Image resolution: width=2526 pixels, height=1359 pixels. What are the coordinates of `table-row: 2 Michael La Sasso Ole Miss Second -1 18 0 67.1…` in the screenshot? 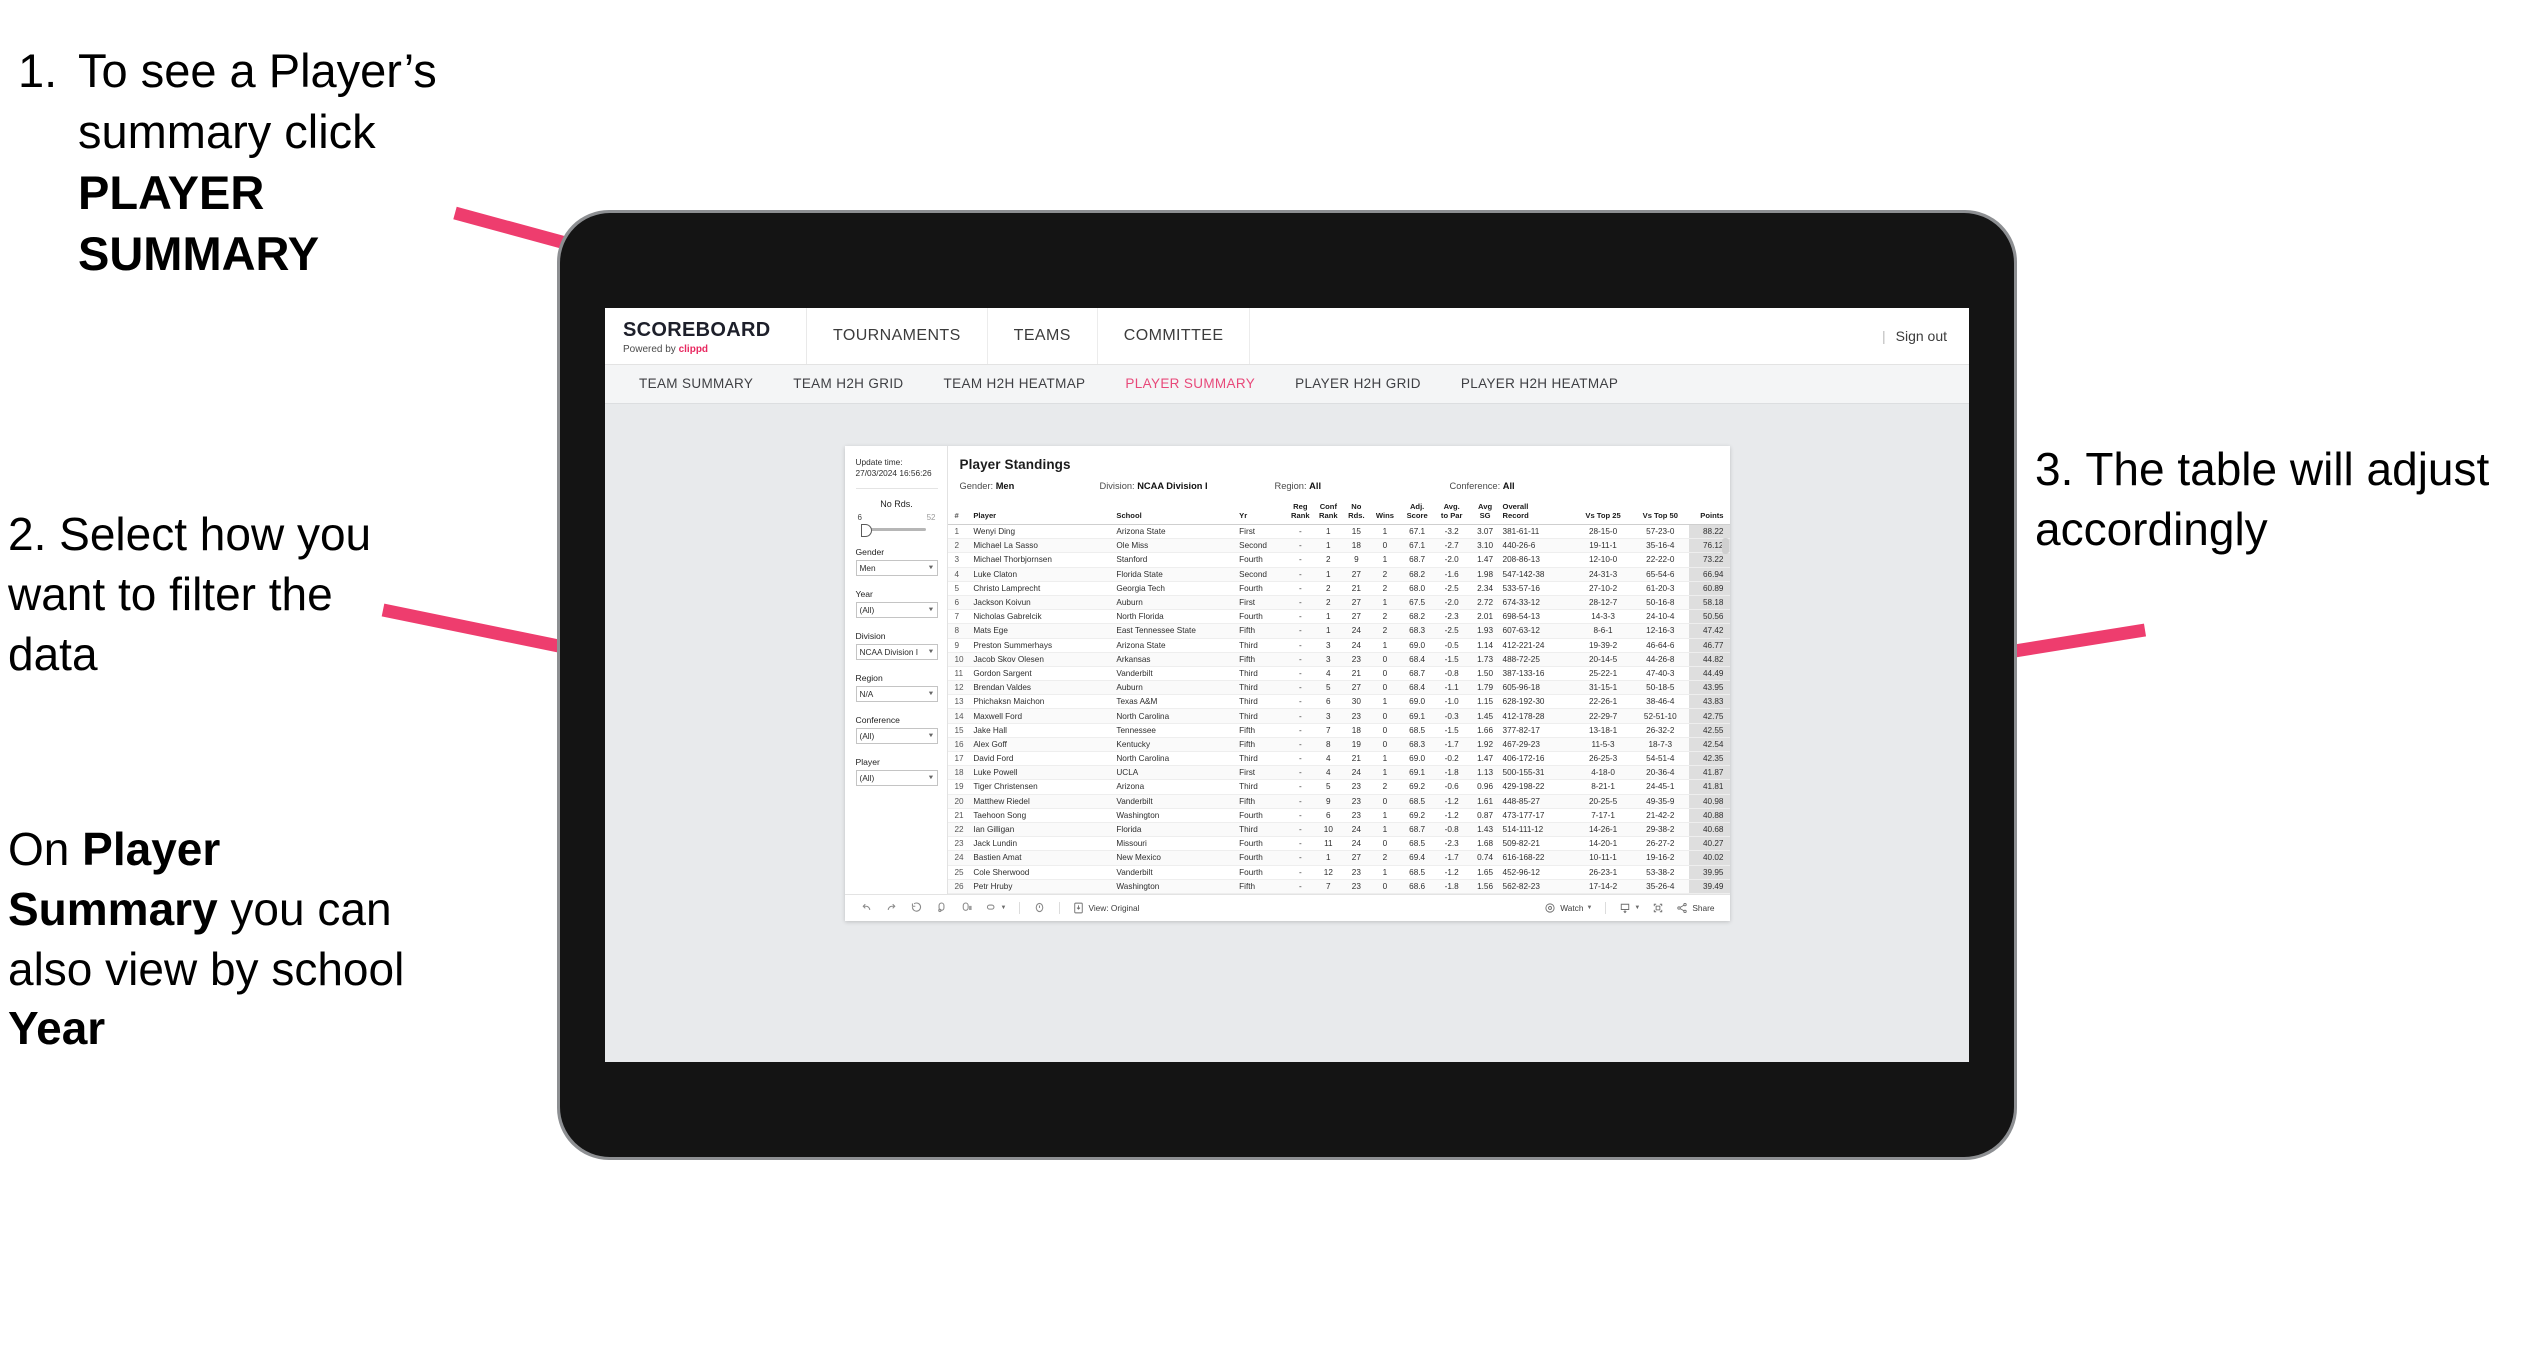 It's located at (1338, 546).